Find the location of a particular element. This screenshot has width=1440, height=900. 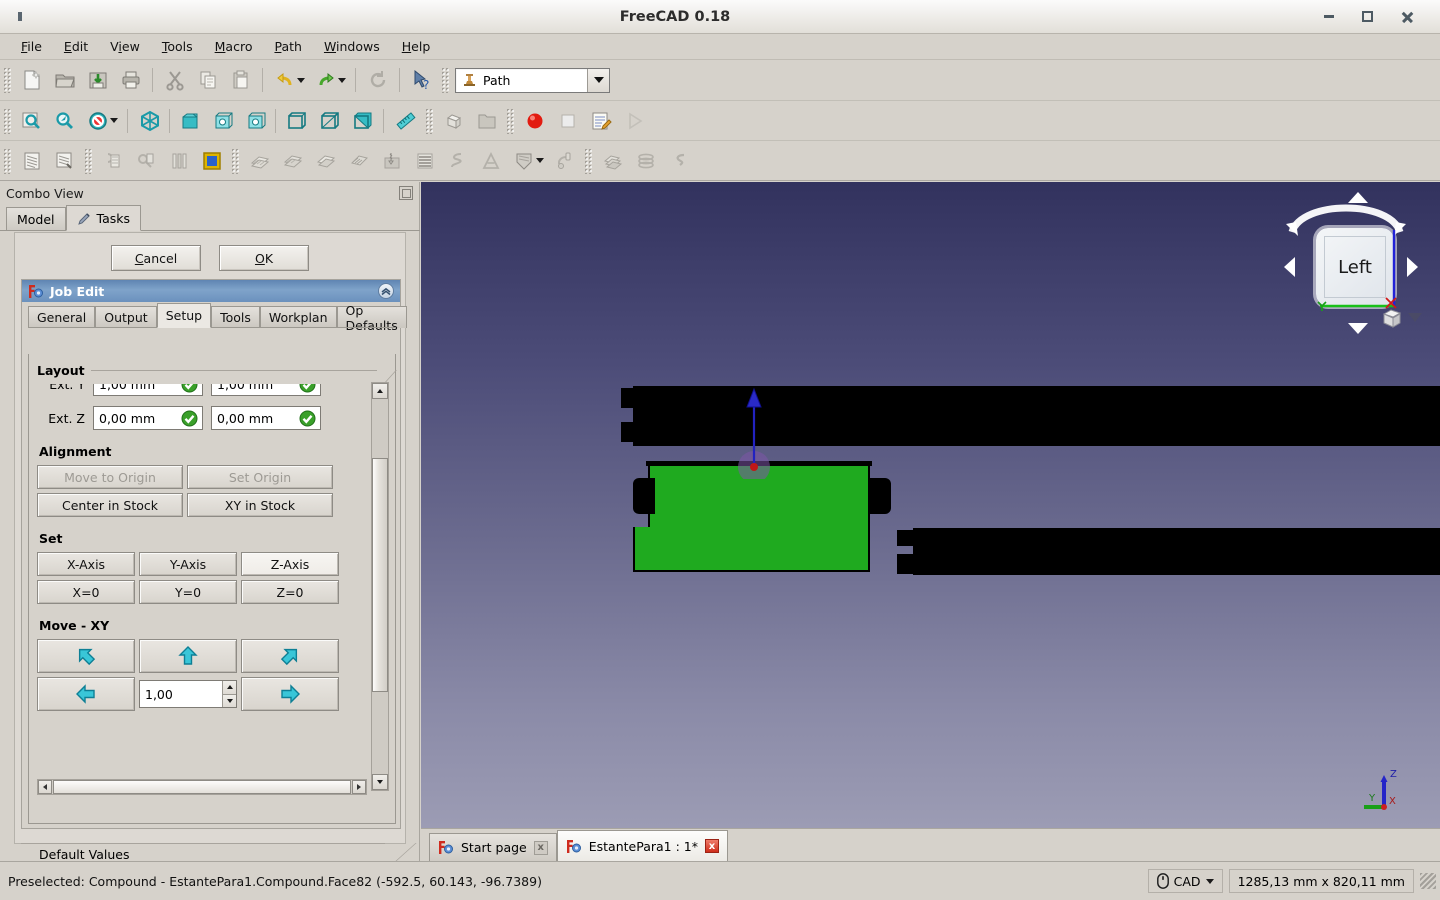

ext-z-input-b: 0,00 mm is located at coordinates (266, 418).